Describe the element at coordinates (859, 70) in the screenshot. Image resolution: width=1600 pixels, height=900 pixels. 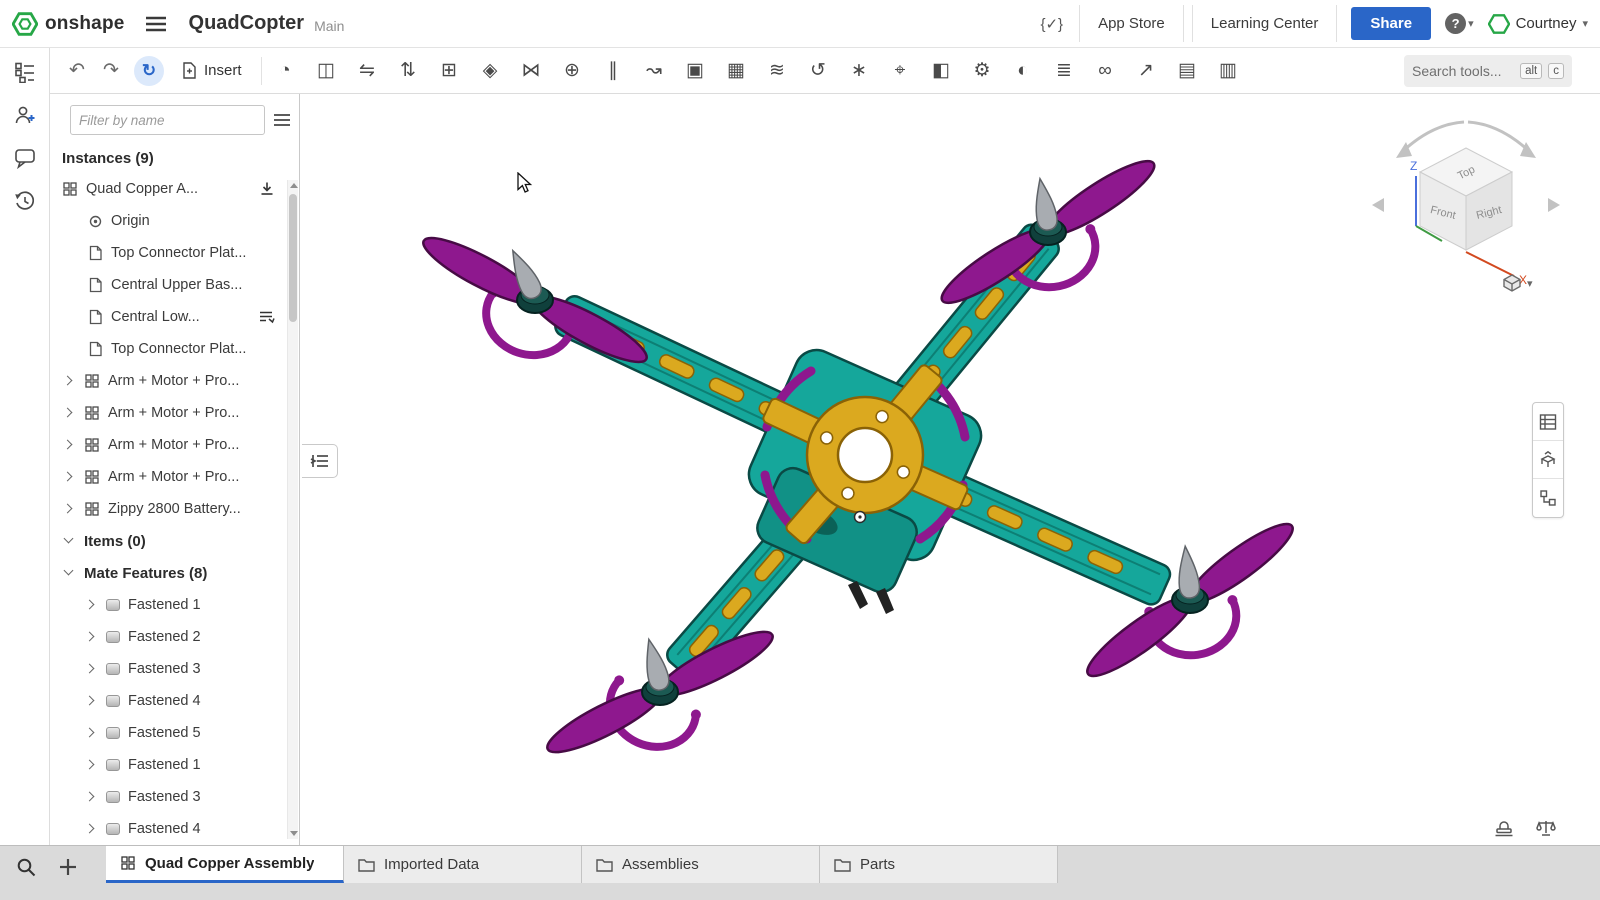
I see `replicate-icon: ∗` at that location.